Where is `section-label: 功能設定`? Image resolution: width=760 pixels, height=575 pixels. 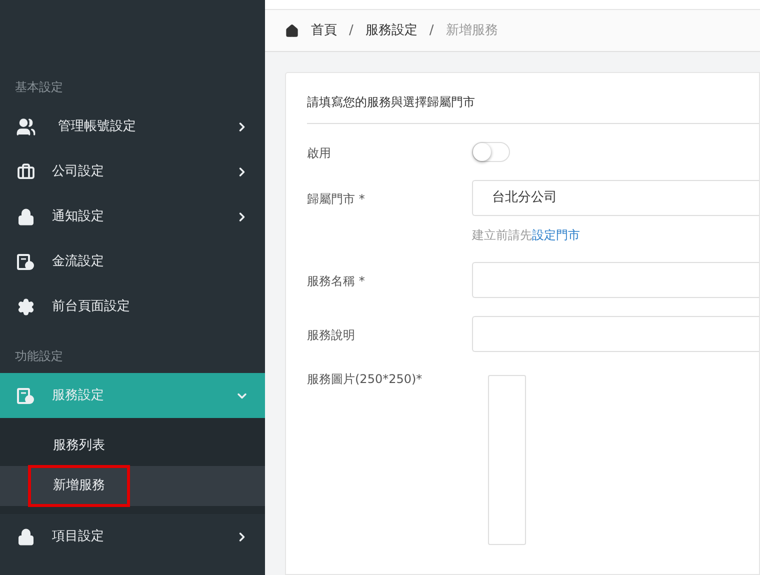 section-label: 功能設定 is located at coordinates (39, 356).